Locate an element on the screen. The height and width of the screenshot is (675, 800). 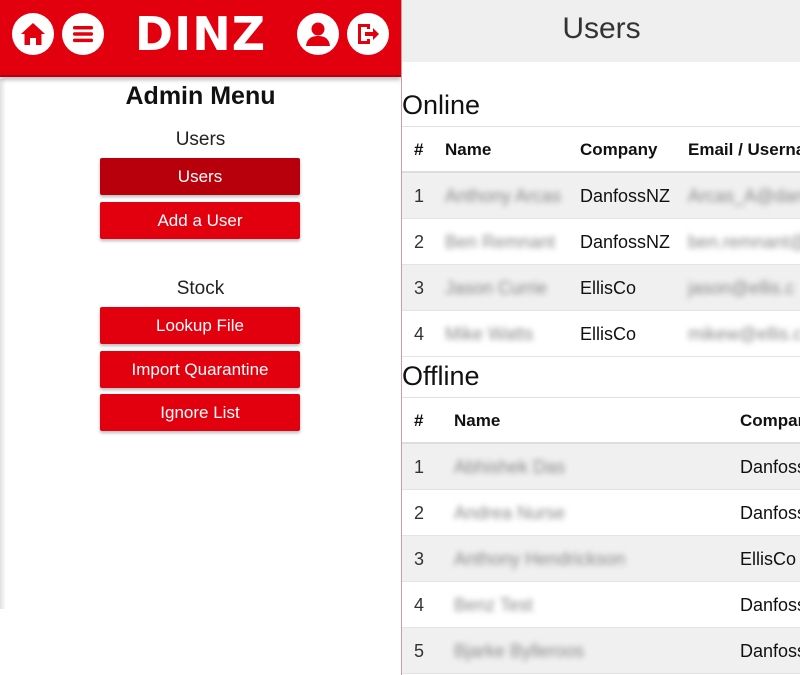
table-row: 2 Ben Remnant DanfossNZ ben.remnant@ is located at coordinates (601, 242).